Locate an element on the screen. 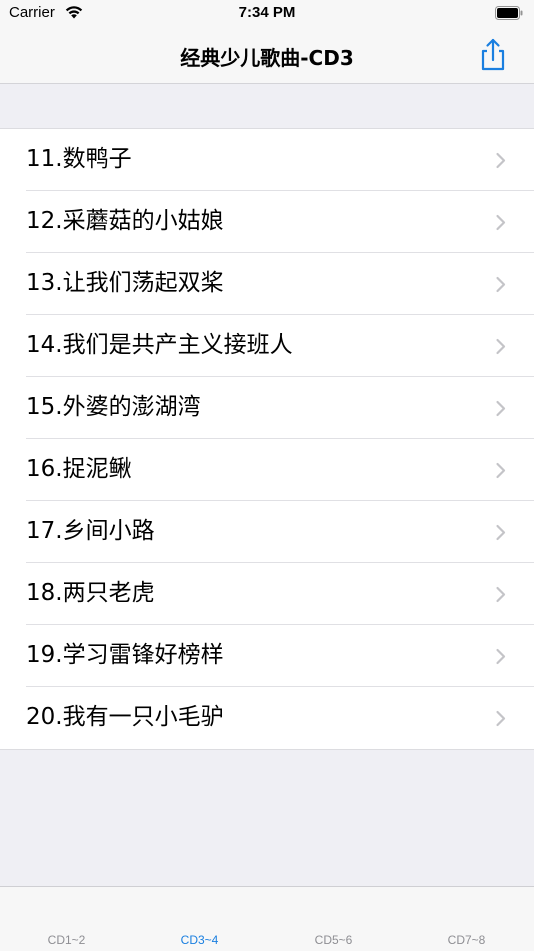  list-item: 13.让我们荡起双桨 is located at coordinates (267, 284).